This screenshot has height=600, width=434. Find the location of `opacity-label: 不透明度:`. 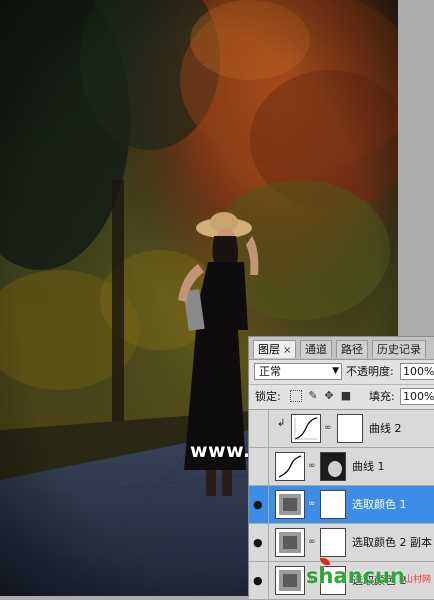

opacity-label: 不透明度: is located at coordinates (370, 371).